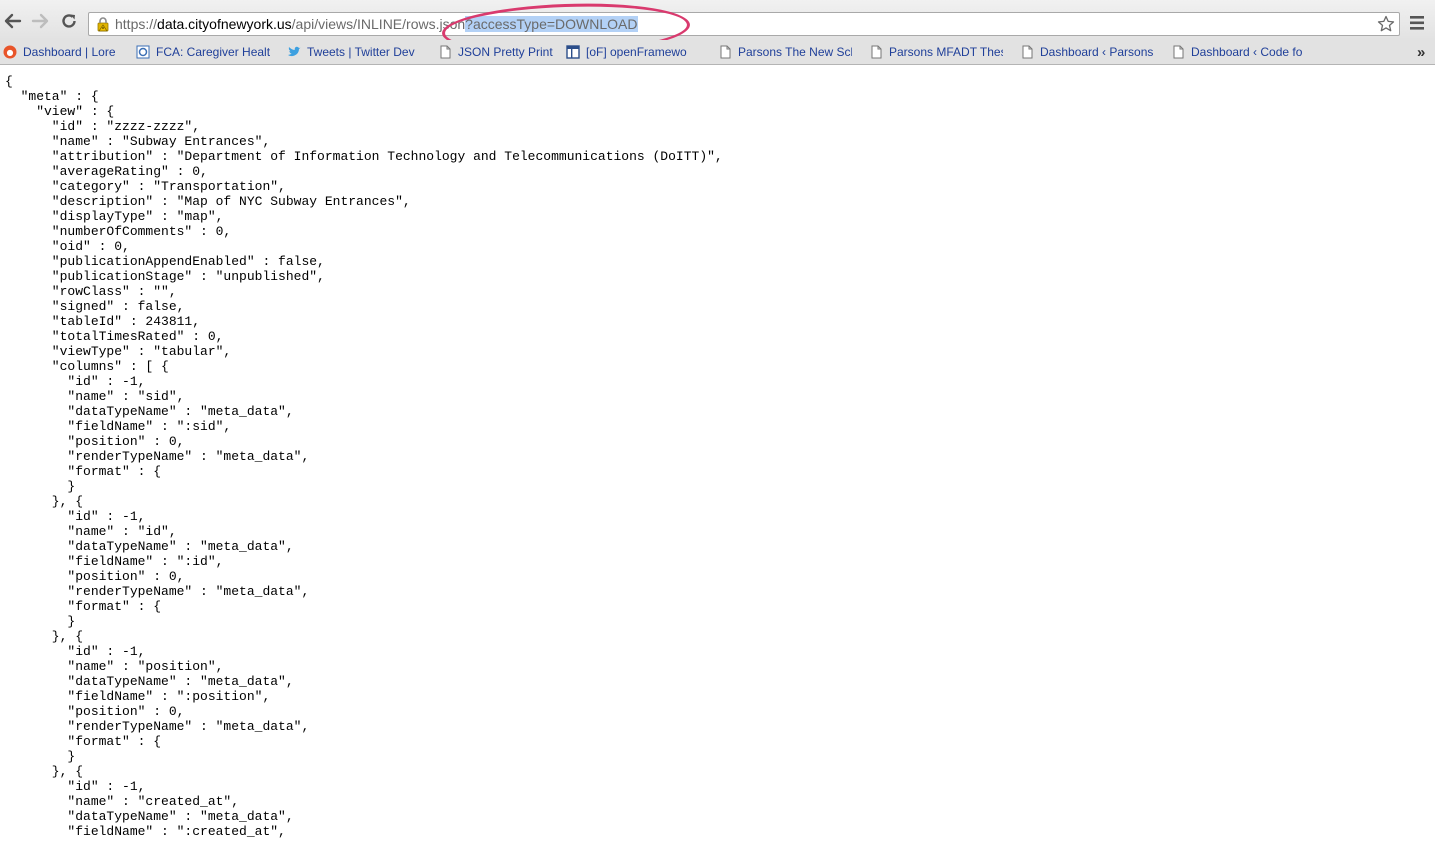  Describe the element at coordinates (106, 171) in the screenshot. I see `json-line: "averageRating" : 0,` at that location.